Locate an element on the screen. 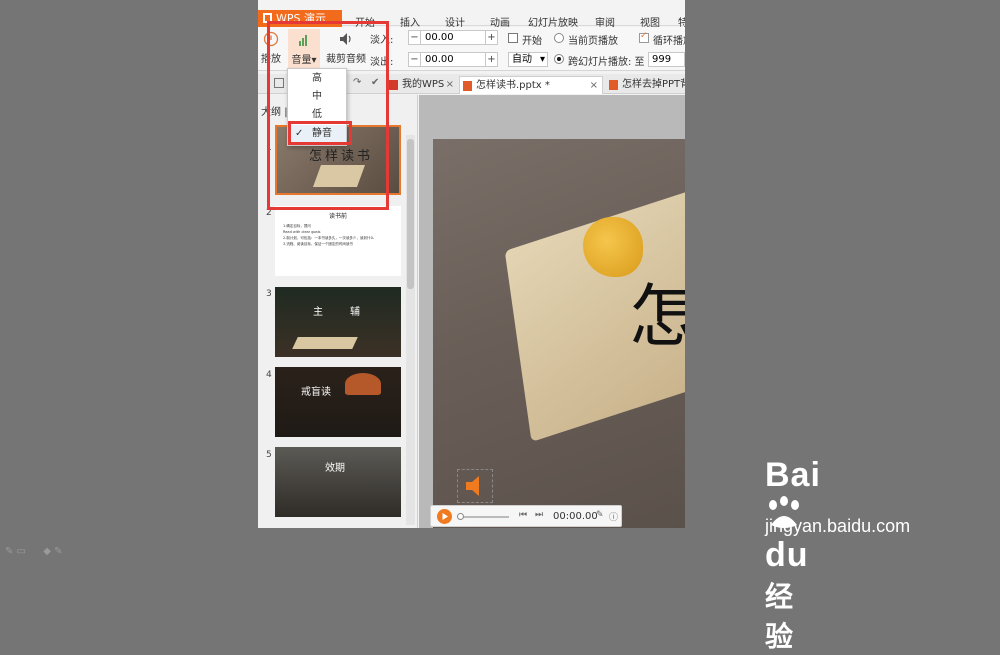  tab-my-wps: 我的WPS × is located at coordinates (422, 85).